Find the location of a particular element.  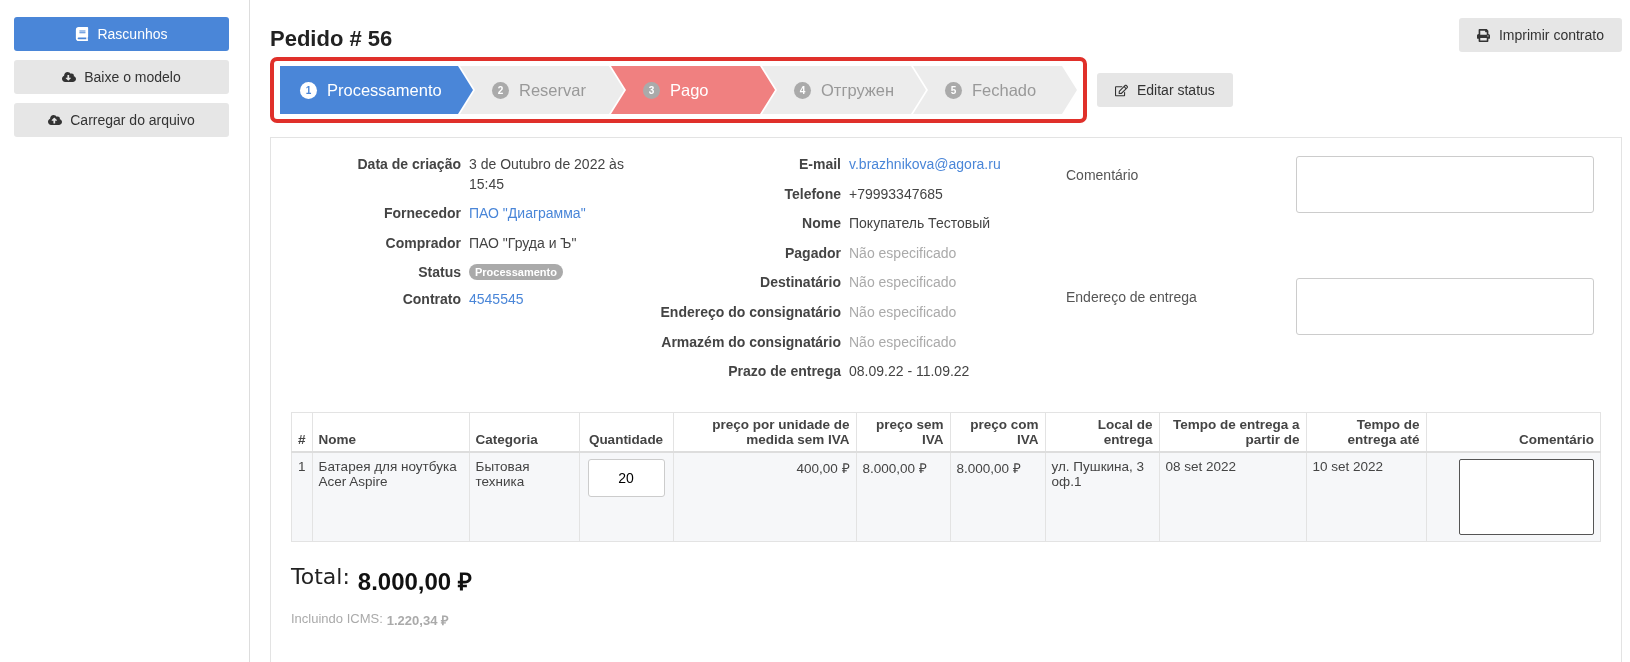

column-header: preço com IVA is located at coordinates (997, 432).